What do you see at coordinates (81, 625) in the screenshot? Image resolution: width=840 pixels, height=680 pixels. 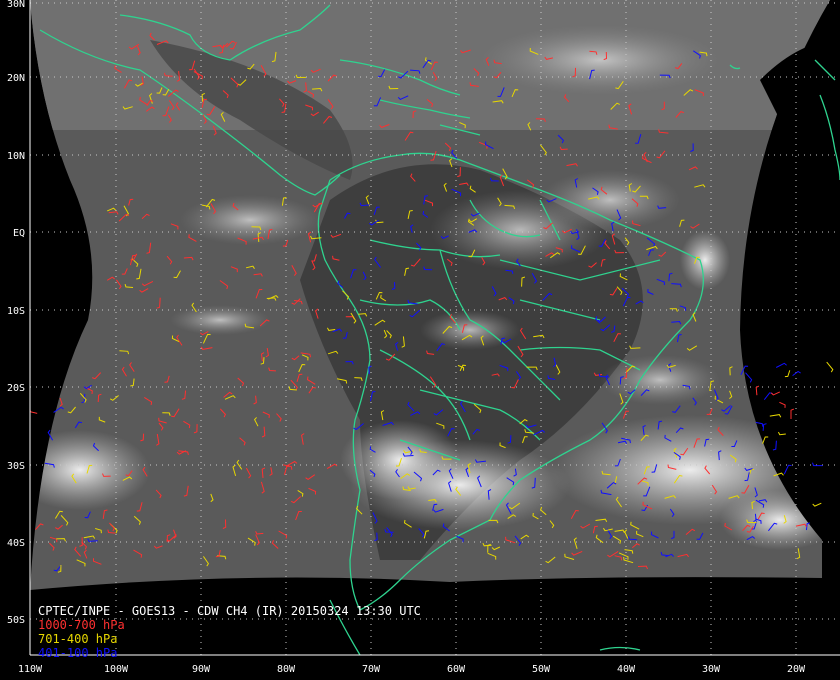 I see `legend-low-level: 1000-700 hPa` at bounding box center [81, 625].